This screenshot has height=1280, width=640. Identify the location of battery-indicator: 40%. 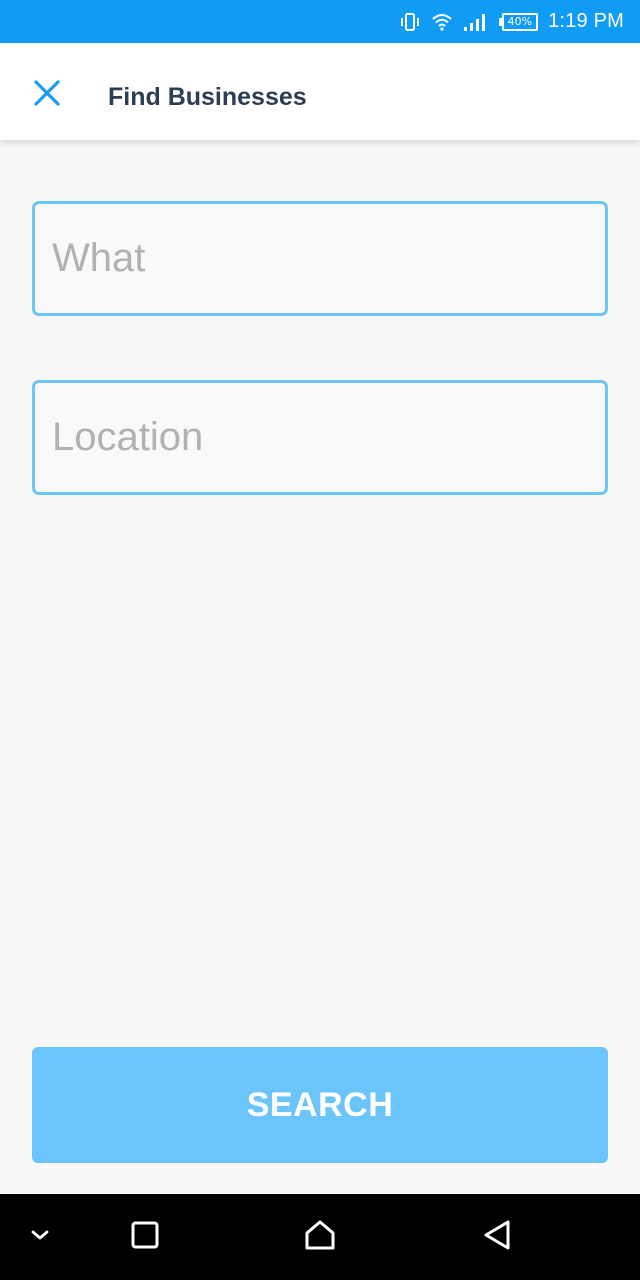
(518, 21).